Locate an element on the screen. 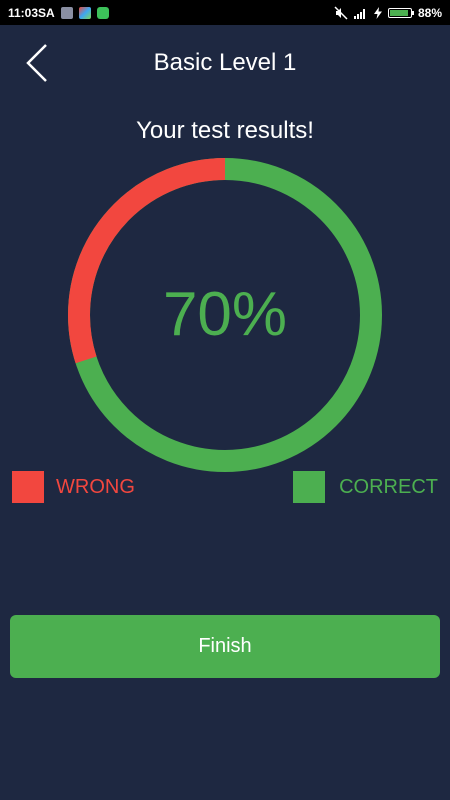  correct-label: CORRECT is located at coordinates (388, 486).